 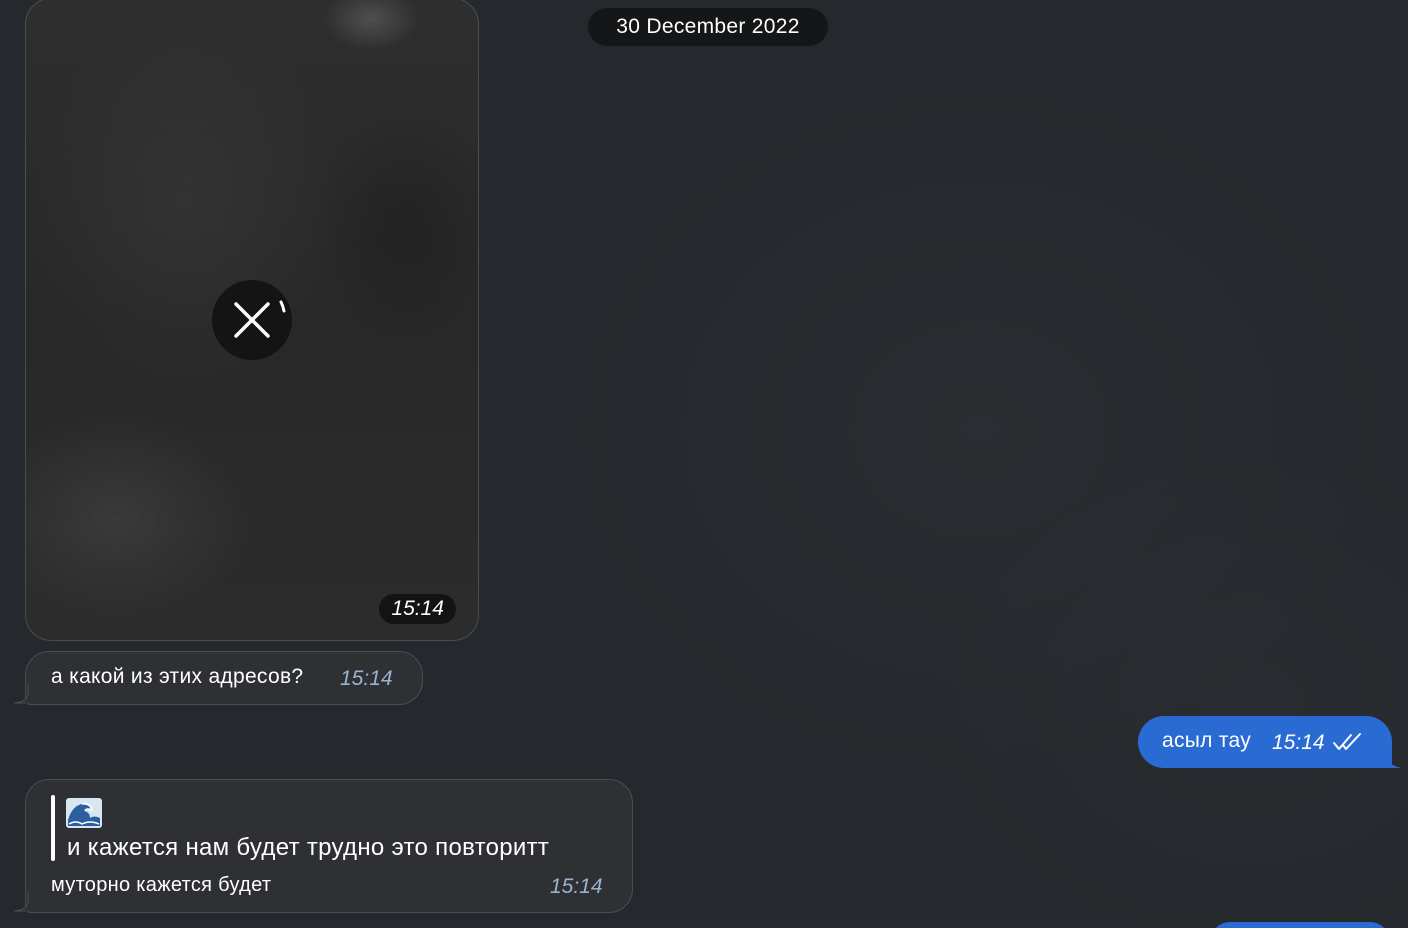 I want to click on media-time-label: 15:14, so click(x=417, y=608).